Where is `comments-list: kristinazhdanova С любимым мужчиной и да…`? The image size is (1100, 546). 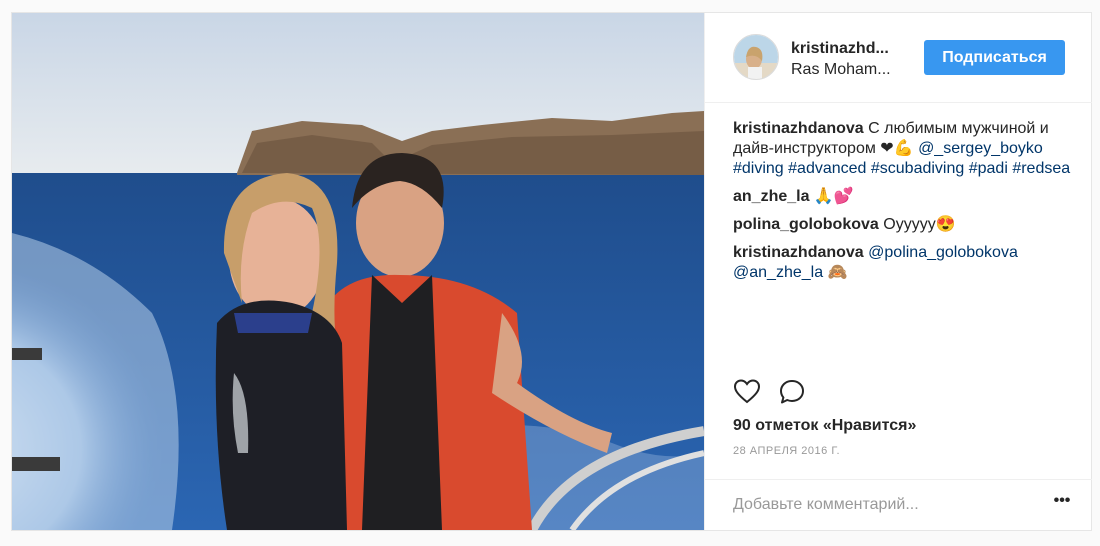
comments-list: kristinazhdanova С любимым мужчиной и да… is located at coordinates (903, 205).